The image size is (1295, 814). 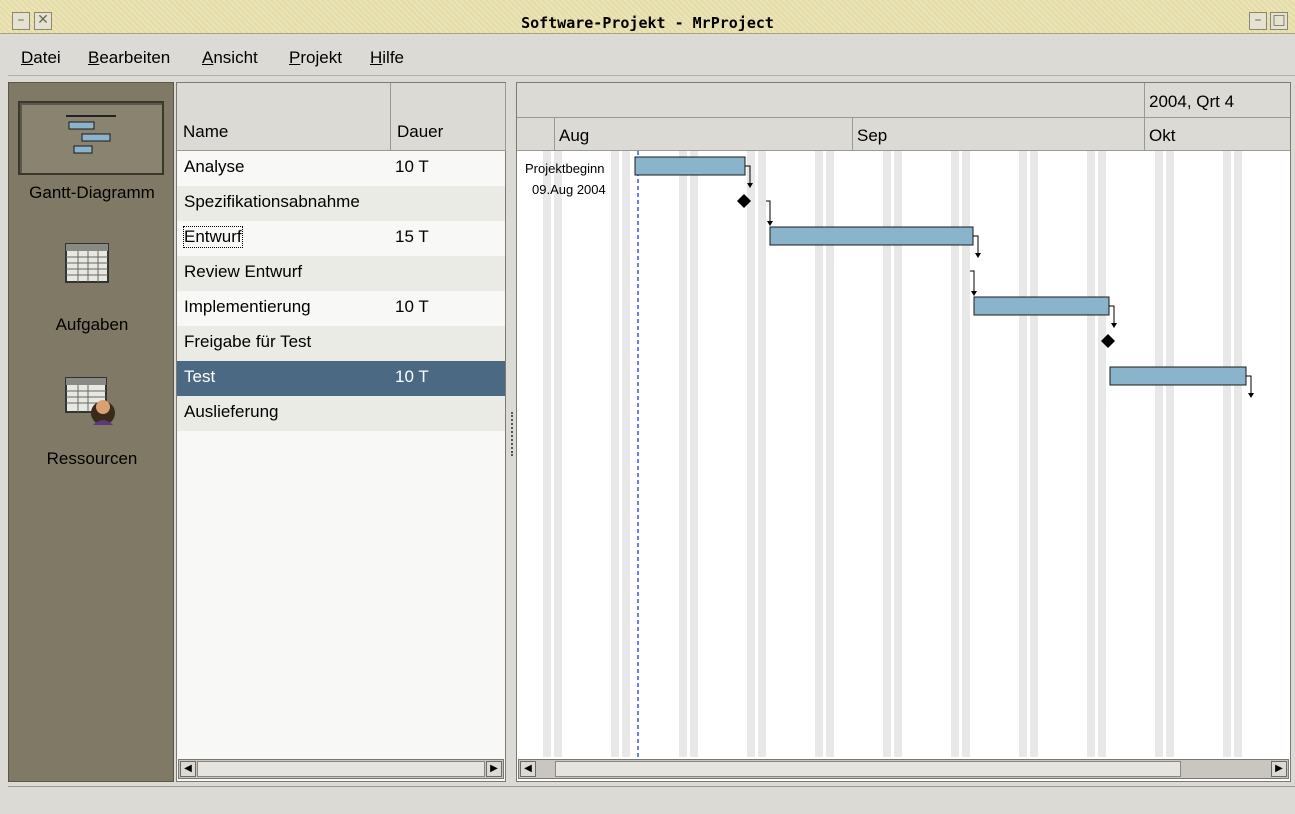 I want to click on project-start-label: Projektbeginn, so click(x=565, y=168).